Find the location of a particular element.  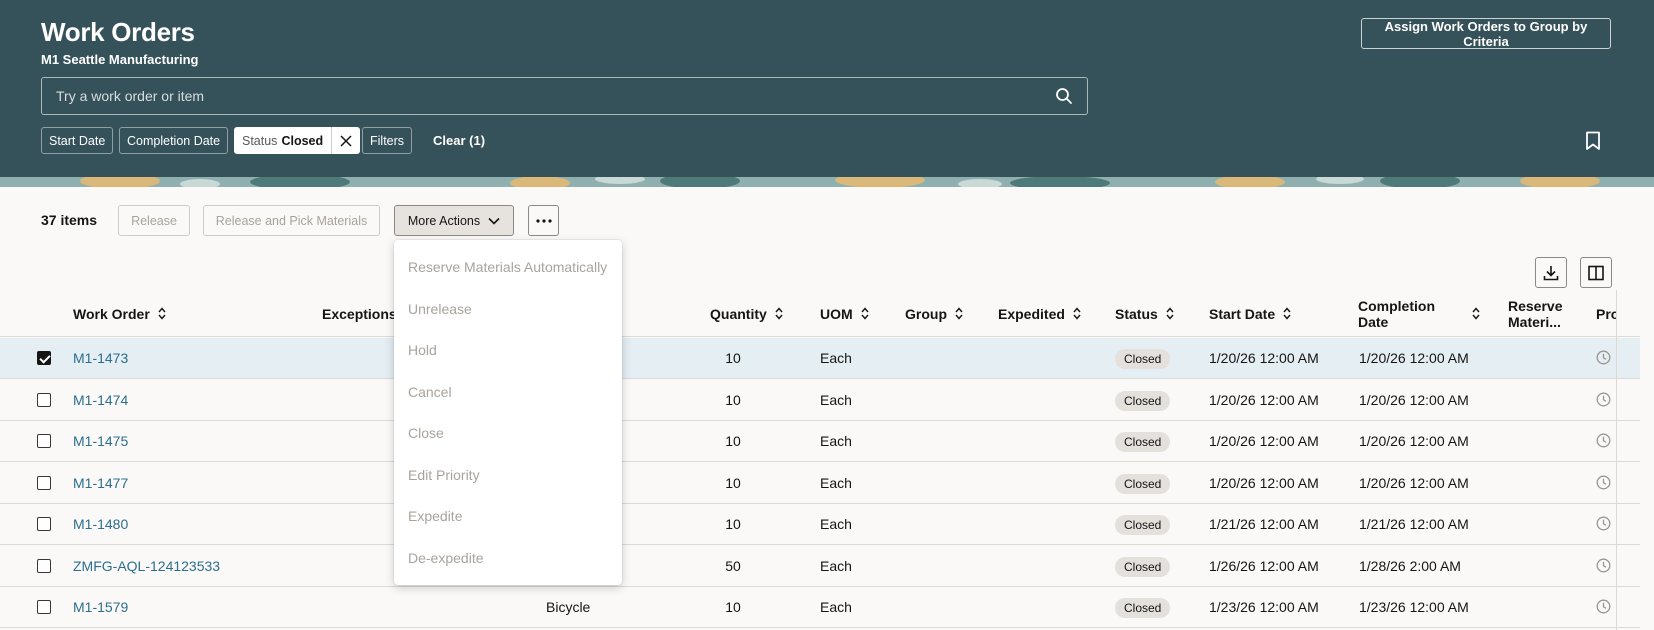

column-expedited-label: Expedited is located at coordinates (1031, 313).